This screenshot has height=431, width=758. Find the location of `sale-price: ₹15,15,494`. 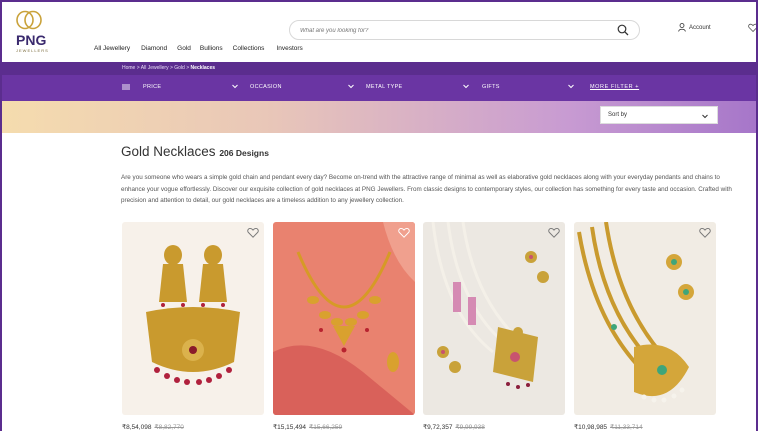

sale-price: ₹15,15,494 is located at coordinates (290, 427).